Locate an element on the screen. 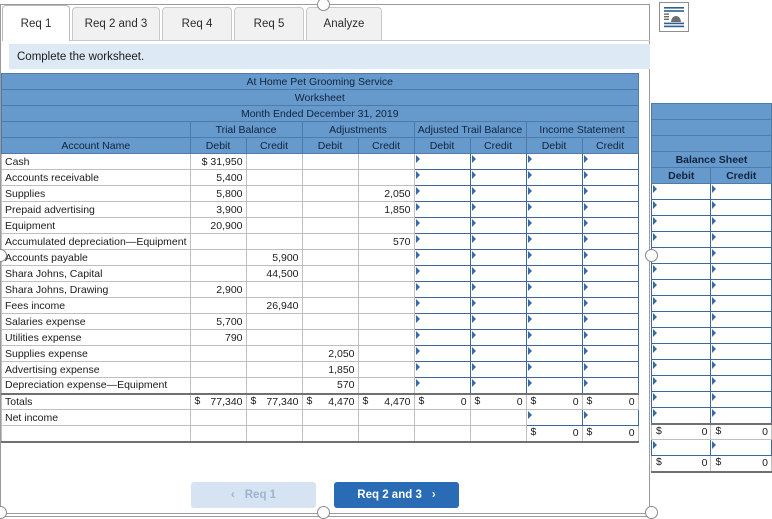  worksheet-print-icon is located at coordinates (674, 17).